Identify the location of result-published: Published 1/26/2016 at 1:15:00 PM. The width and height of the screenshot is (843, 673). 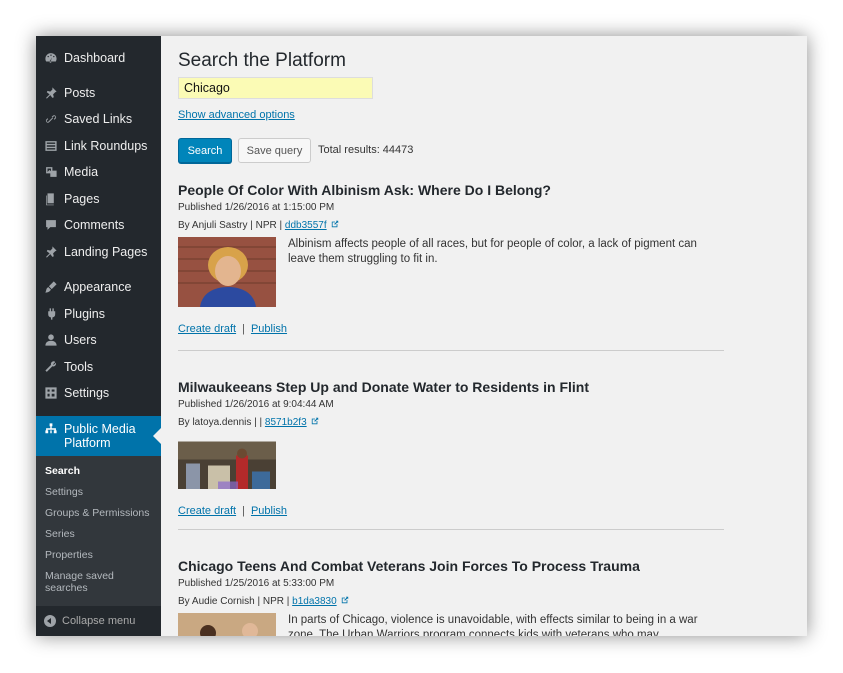
(256, 207).